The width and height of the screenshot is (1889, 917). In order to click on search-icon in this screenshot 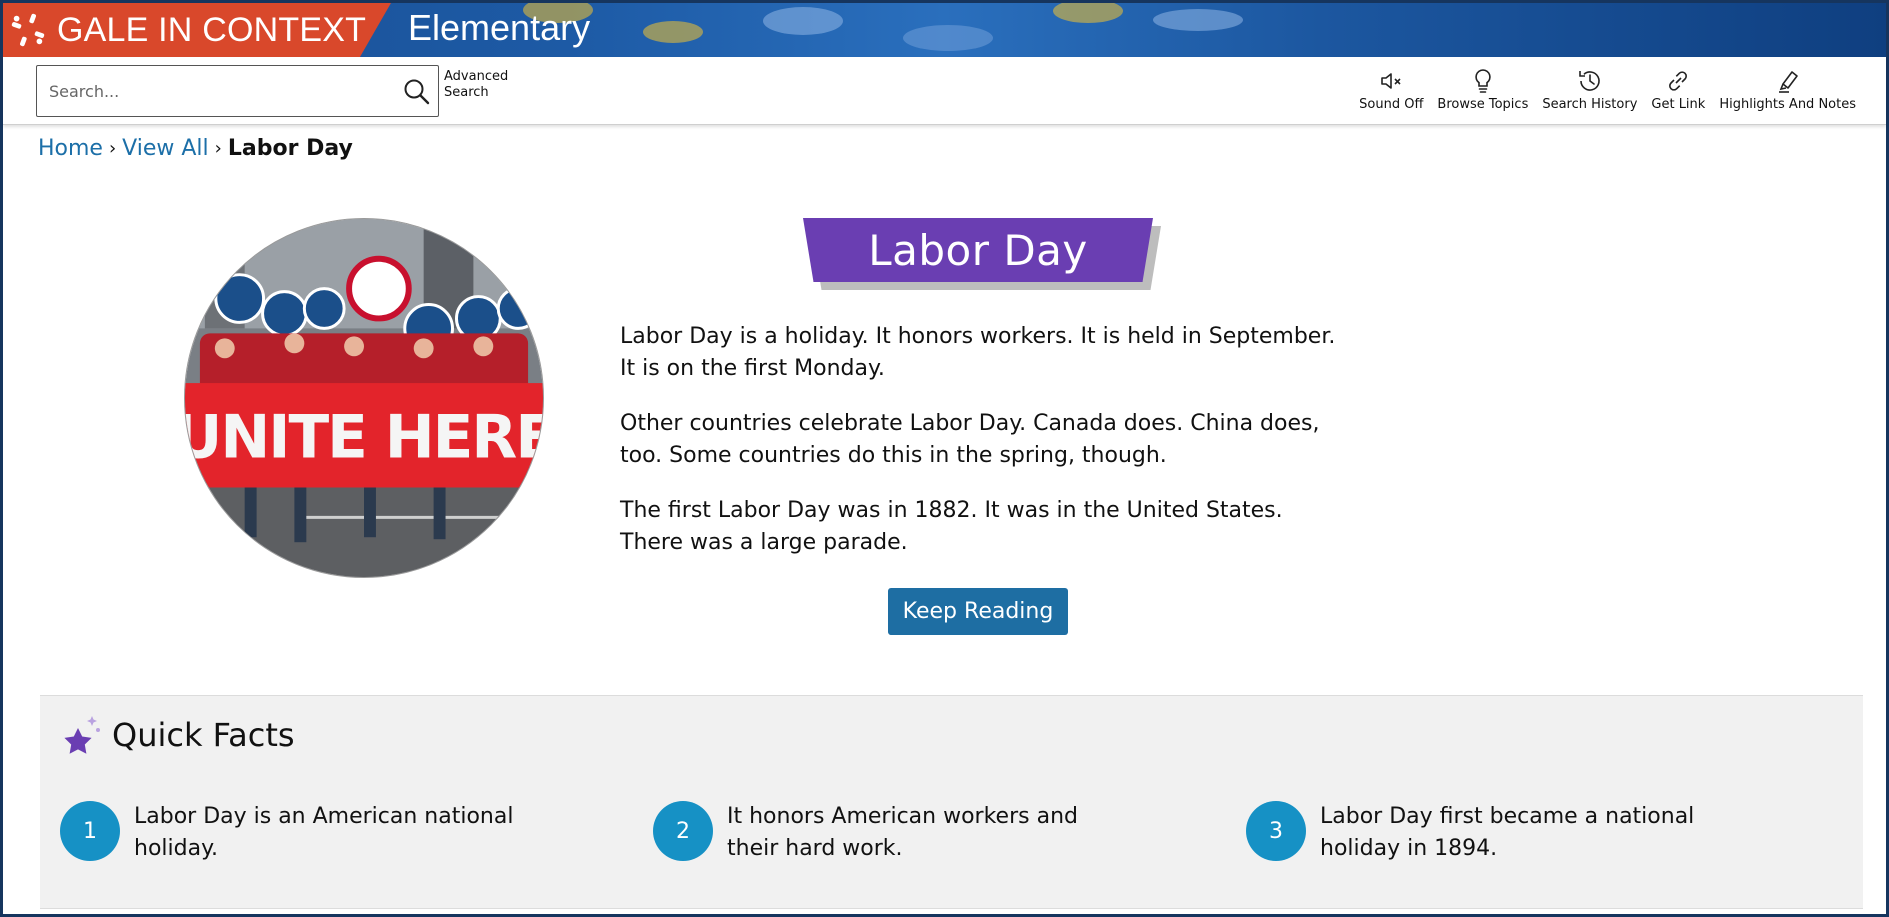, I will do `click(417, 92)`.